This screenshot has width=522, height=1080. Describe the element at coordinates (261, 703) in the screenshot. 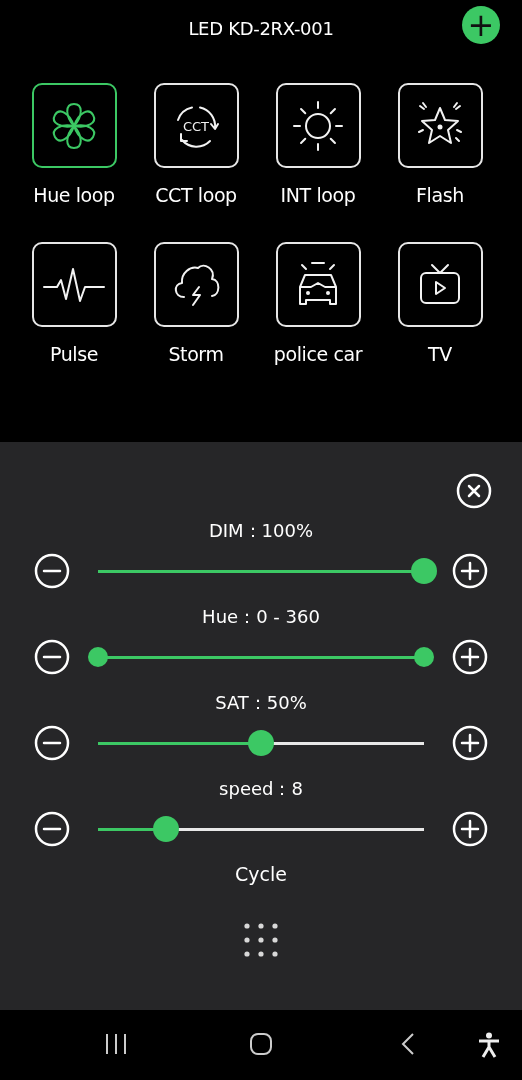

I see `slider-label: SAT：50%` at that location.